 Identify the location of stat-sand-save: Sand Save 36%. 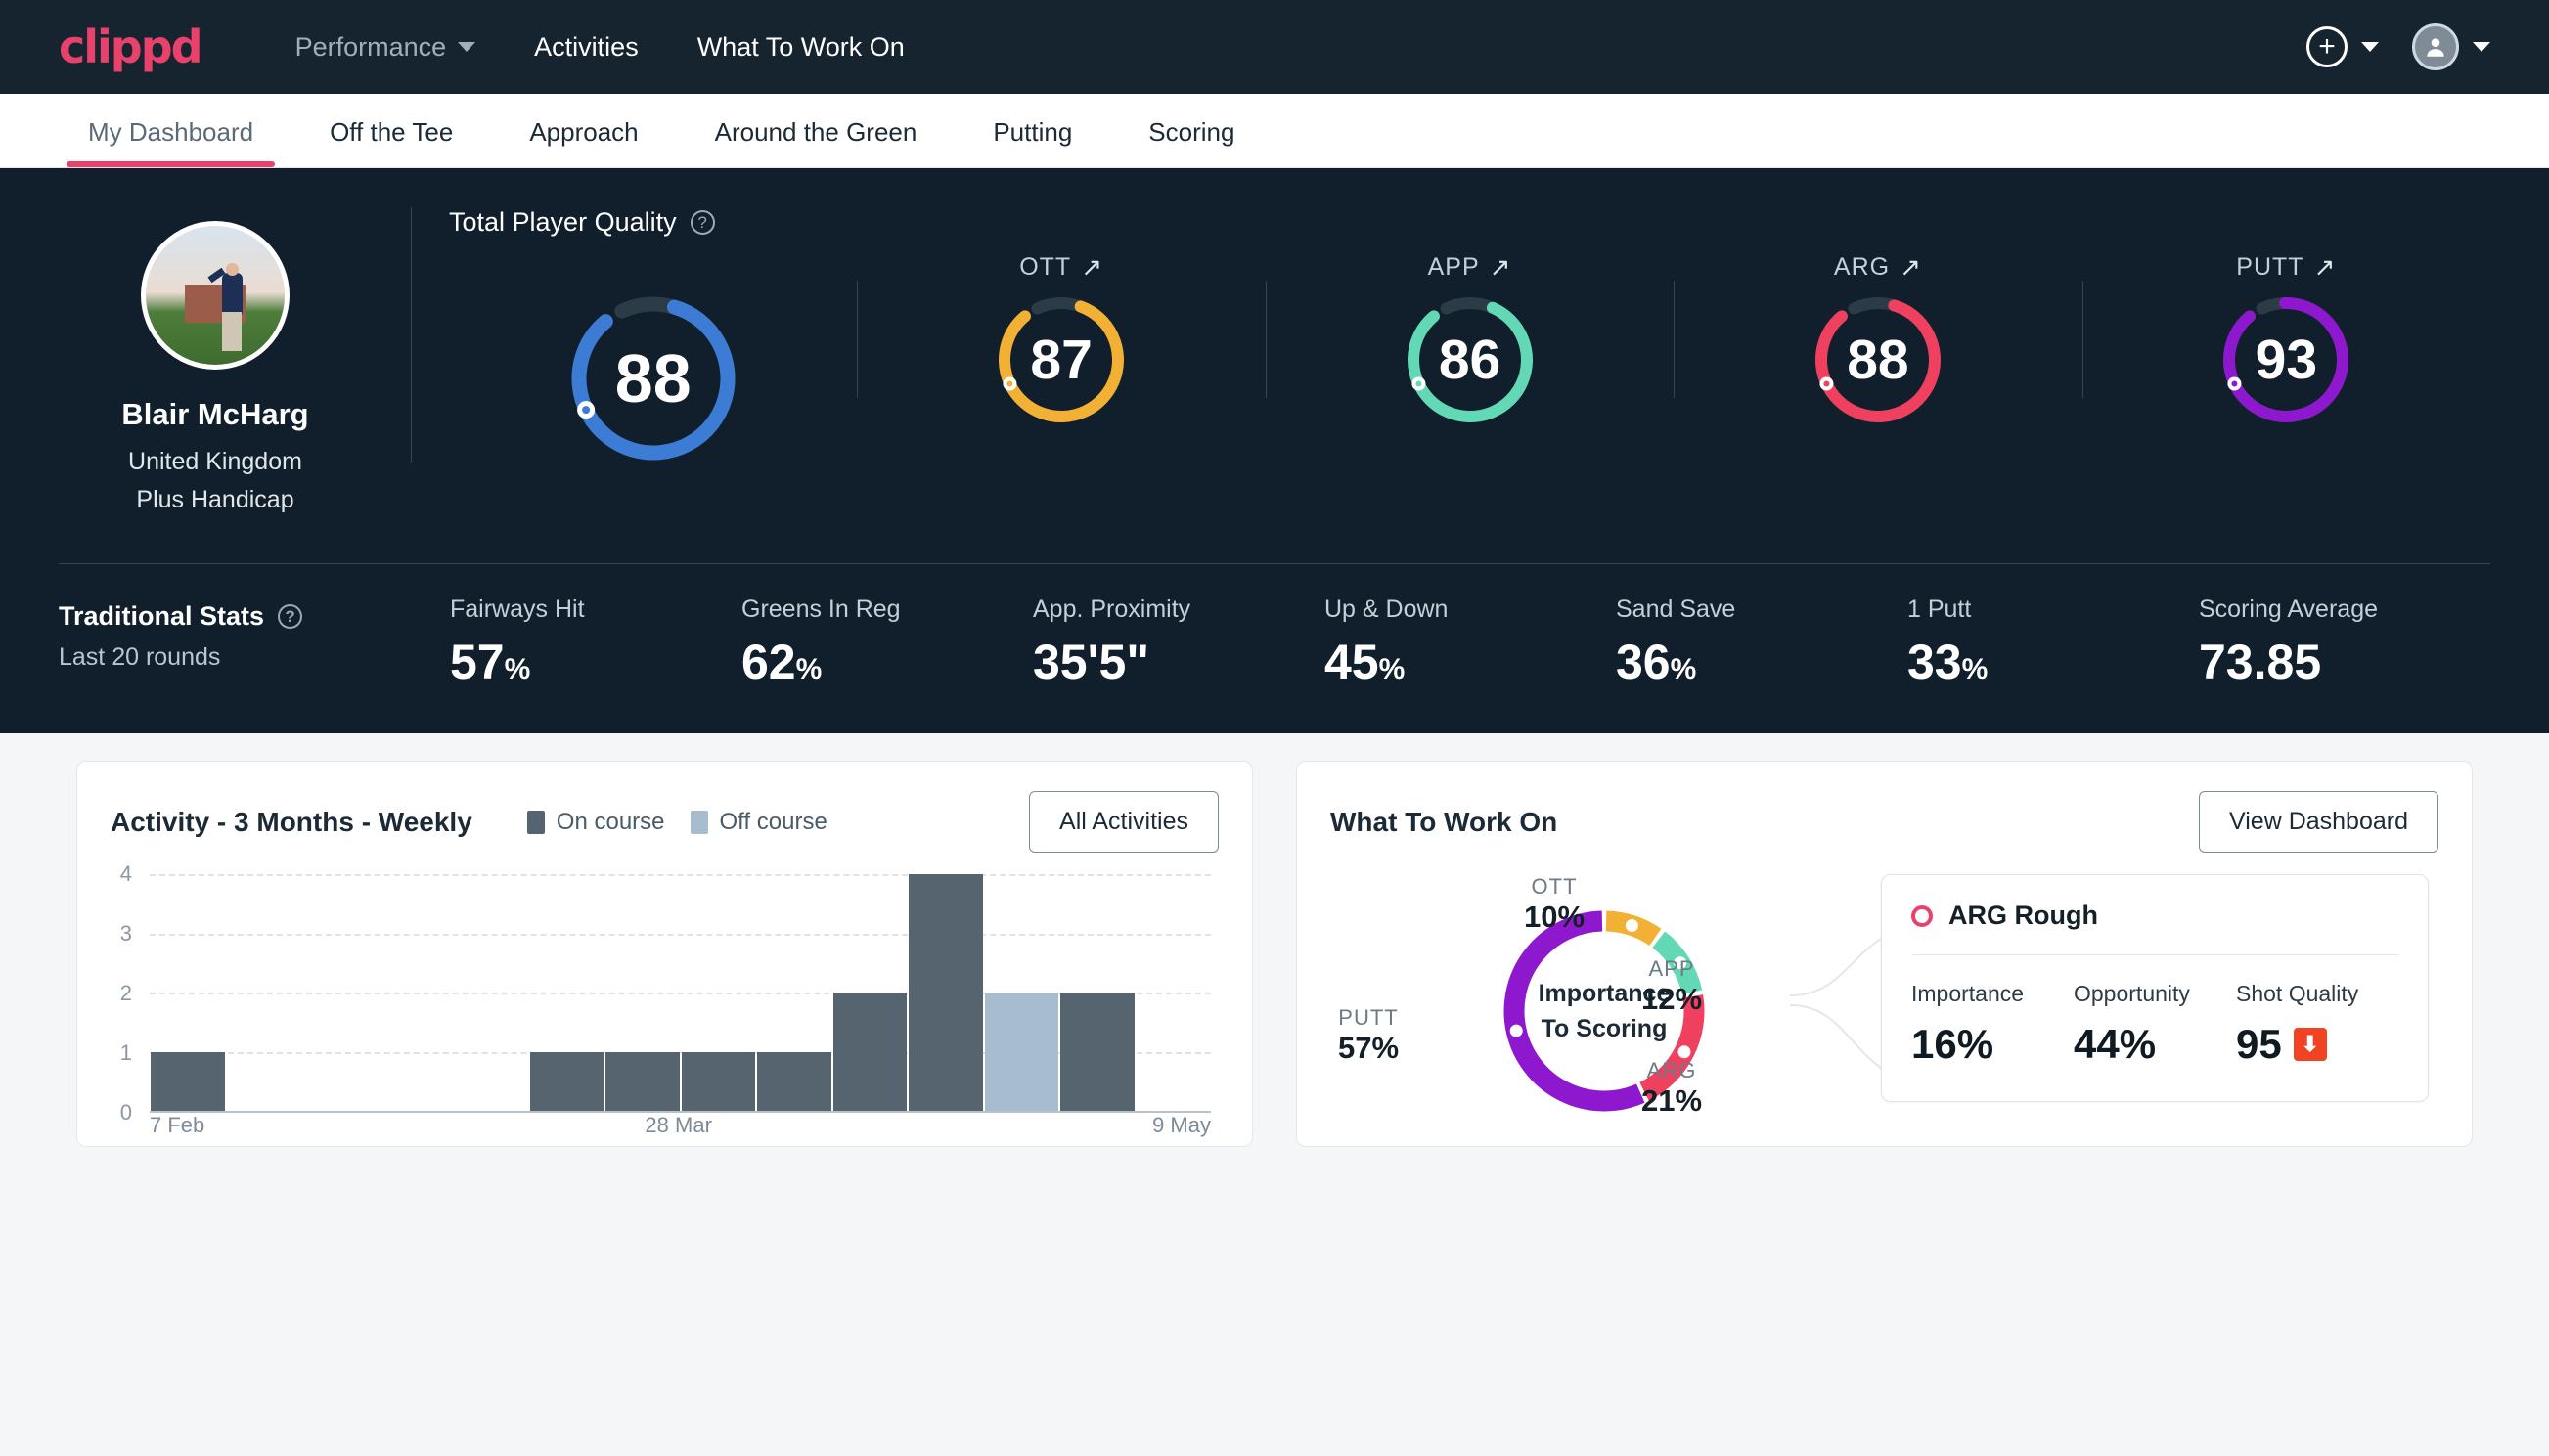
(1762, 641).